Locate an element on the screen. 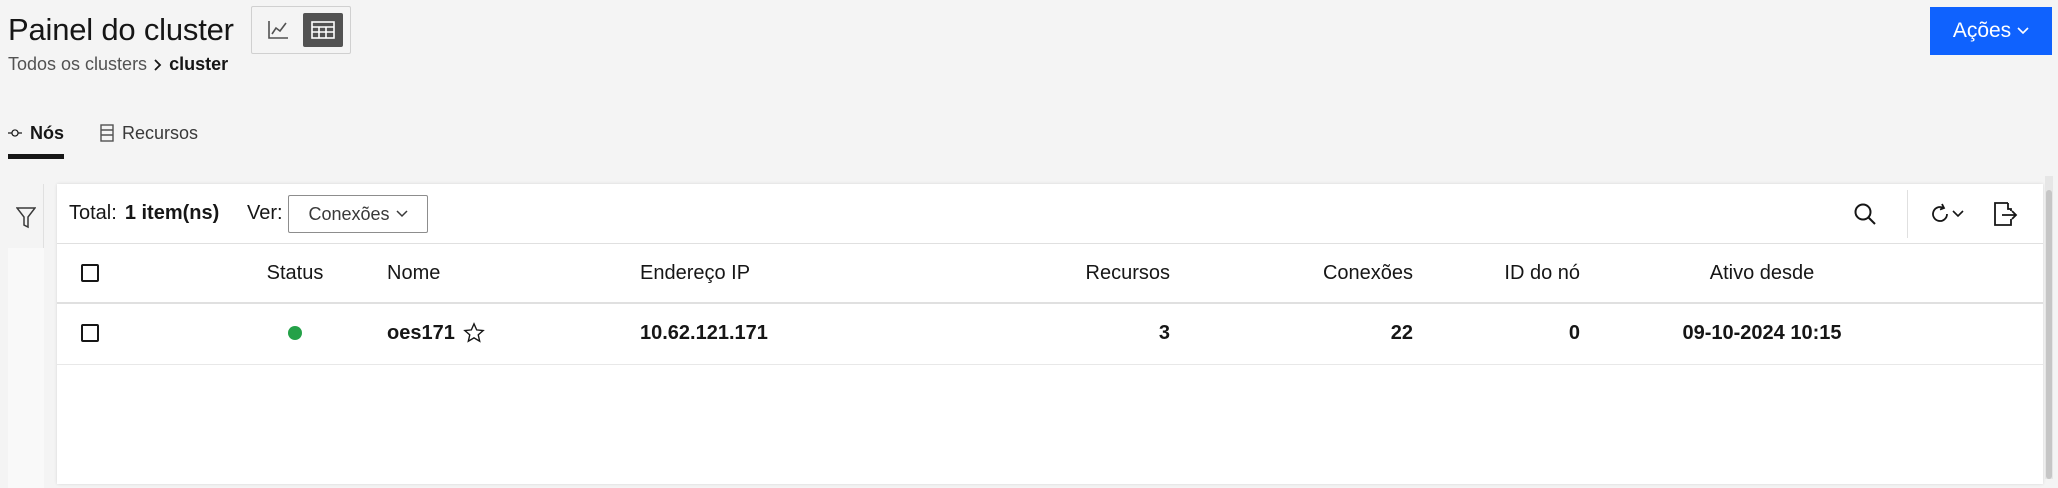 The image size is (2058, 488). table-view-button is located at coordinates (323, 30).